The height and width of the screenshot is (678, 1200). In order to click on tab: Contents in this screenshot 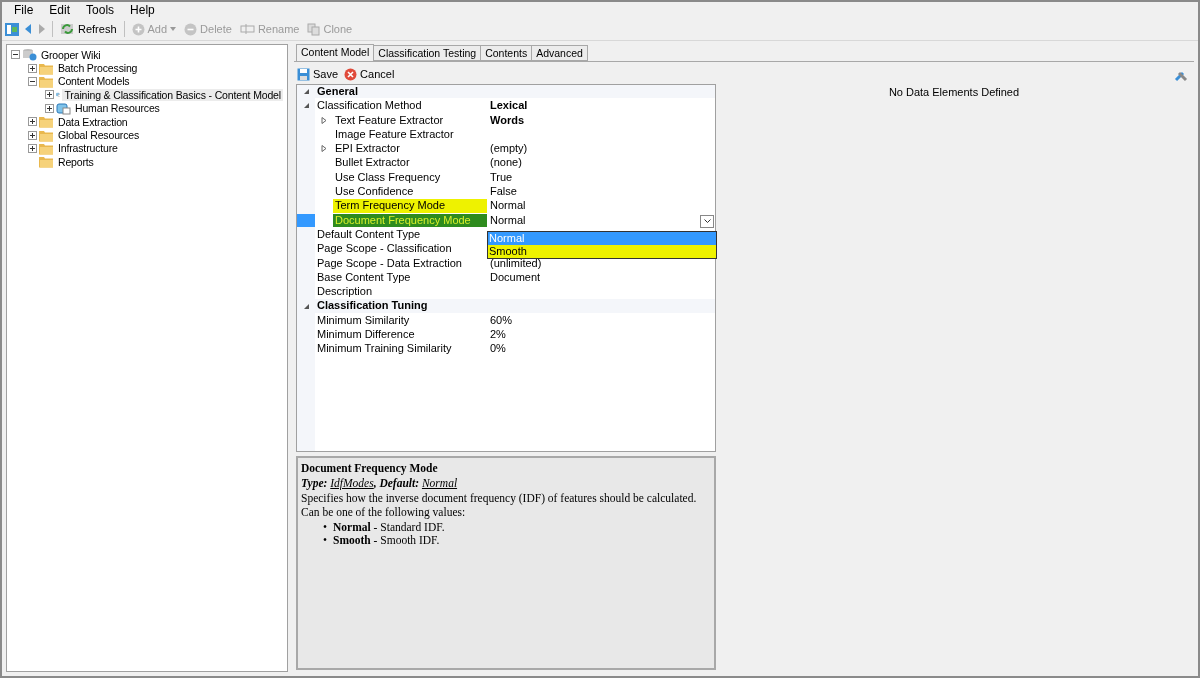, I will do `click(506, 53)`.